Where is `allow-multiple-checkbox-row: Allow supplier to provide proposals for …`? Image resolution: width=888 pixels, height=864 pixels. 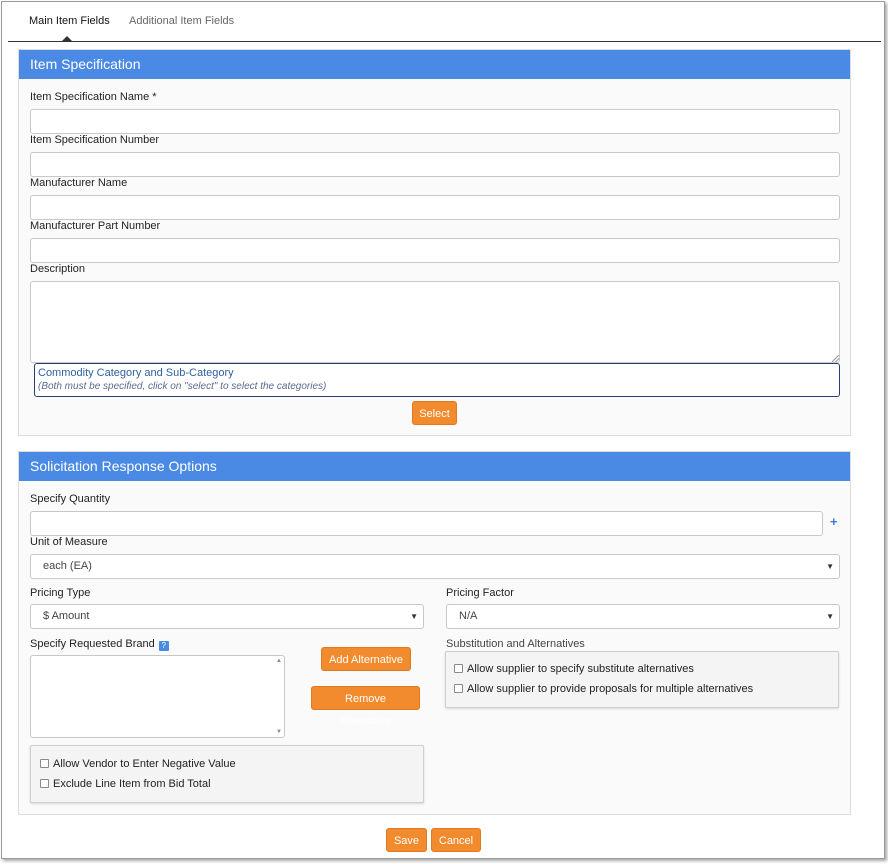
allow-multiple-checkbox-row: Allow supplier to provide proposals for … is located at coordinates (603, 689).